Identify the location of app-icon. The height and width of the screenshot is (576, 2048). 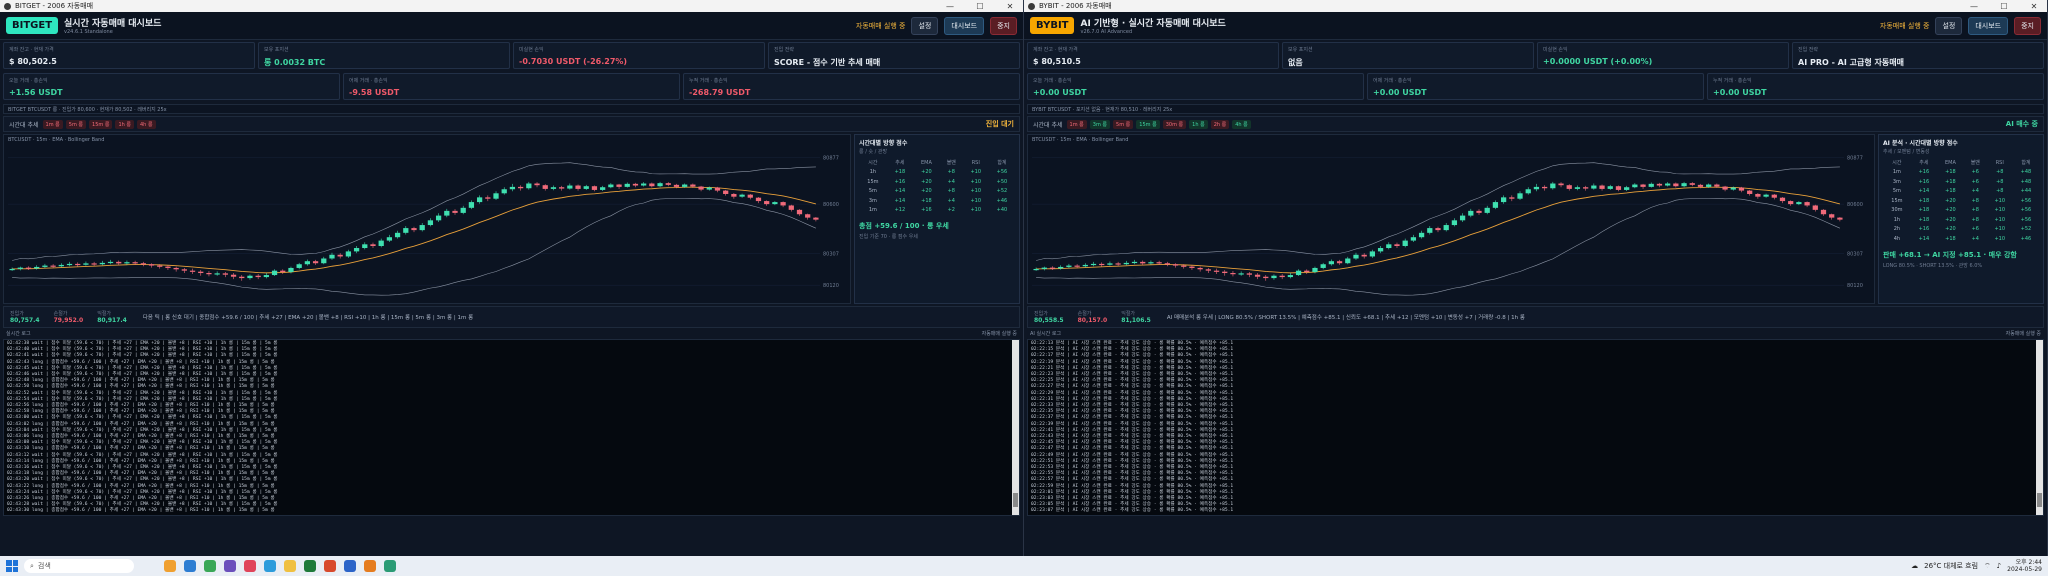
(1031, 6).